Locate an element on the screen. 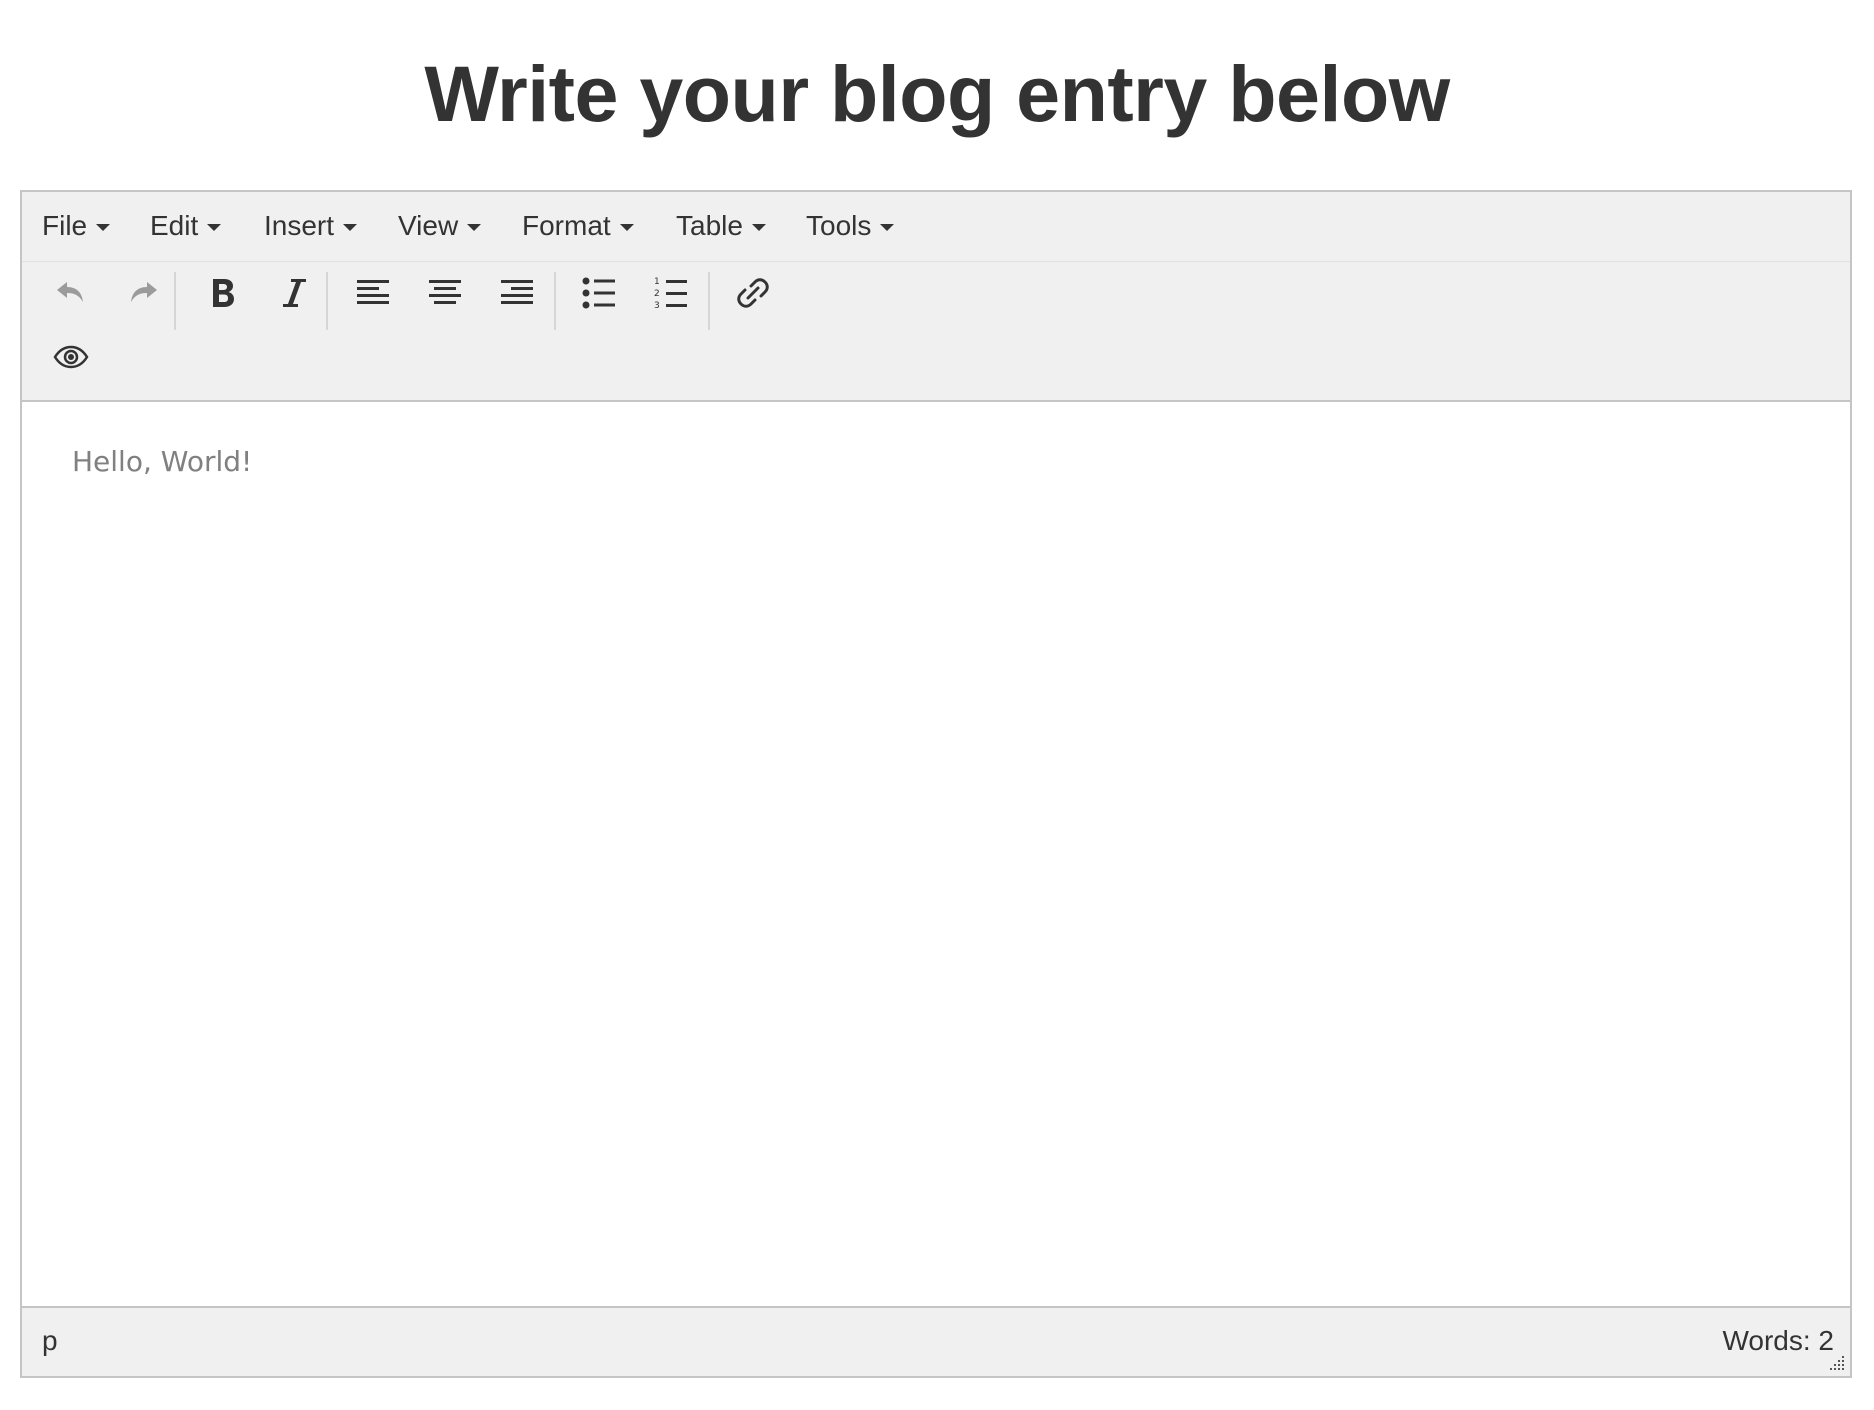 The width and height of the screenshot is (1874, 1410). menu-tools-label: Tools is located at coordinates (839, 225).